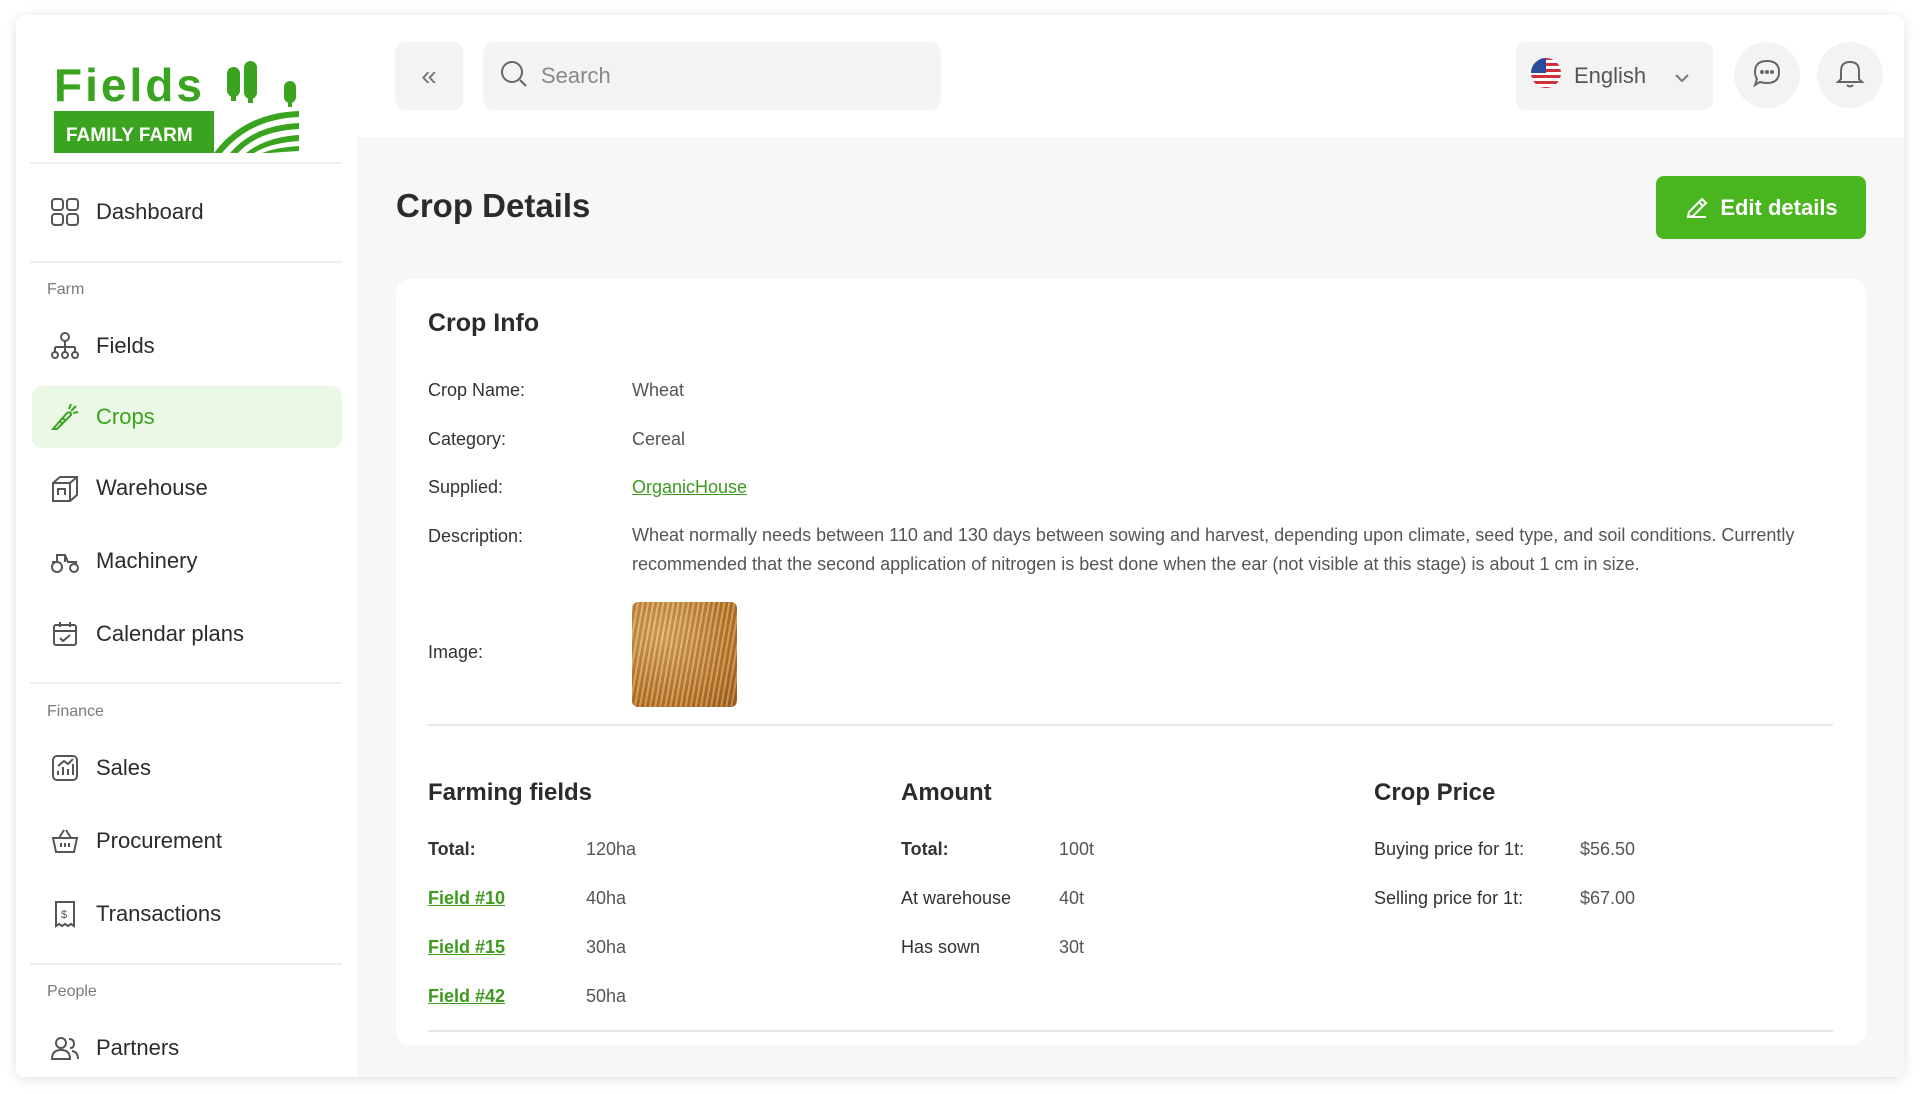 Image resolution: width=1920 pixels, height=1094 pixels. Describe the element at coordinates (75, 711) in the screenshot. I see `section-label-finance: Finance` at that location.